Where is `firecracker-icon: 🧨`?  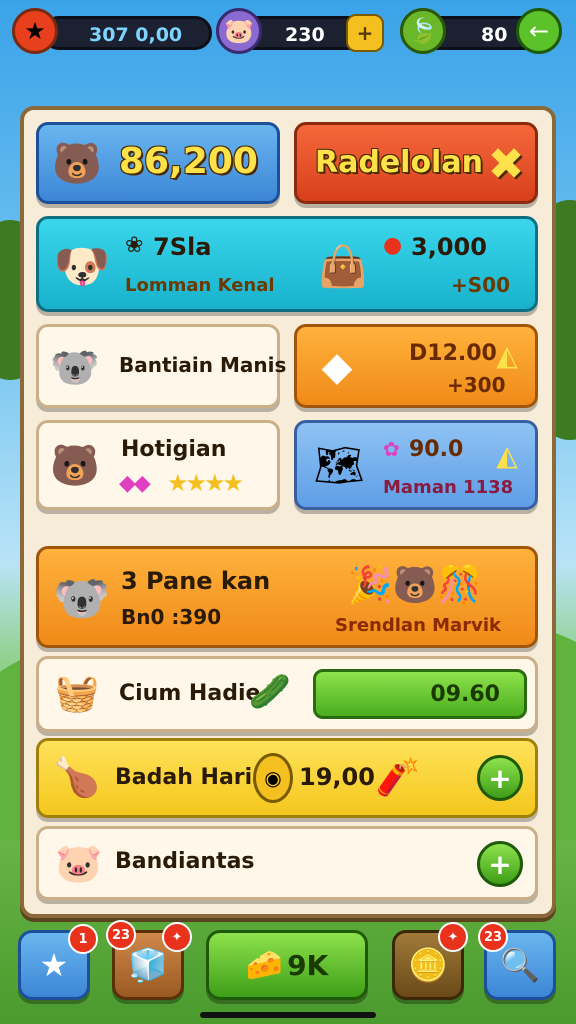
firecracker-icon: 🧨 is located at coordinates (398, 777).